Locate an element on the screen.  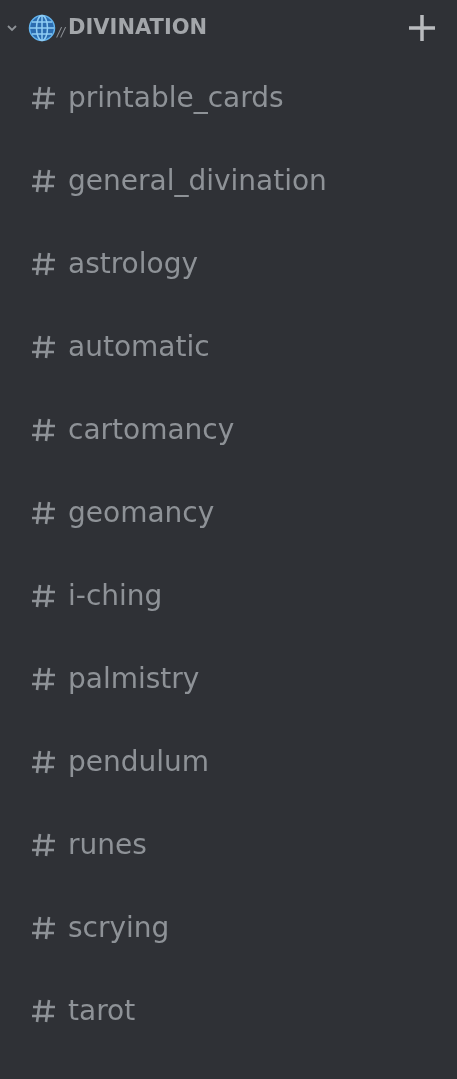
channel-item: geomancy is located at coordinates (228, 512).